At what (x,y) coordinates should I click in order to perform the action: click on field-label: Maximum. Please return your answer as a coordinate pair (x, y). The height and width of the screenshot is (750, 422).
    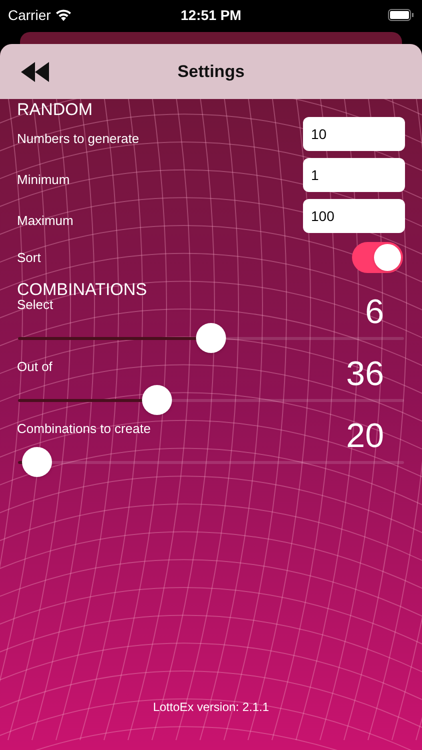
    Looking at the image, I should click on (45, 221).